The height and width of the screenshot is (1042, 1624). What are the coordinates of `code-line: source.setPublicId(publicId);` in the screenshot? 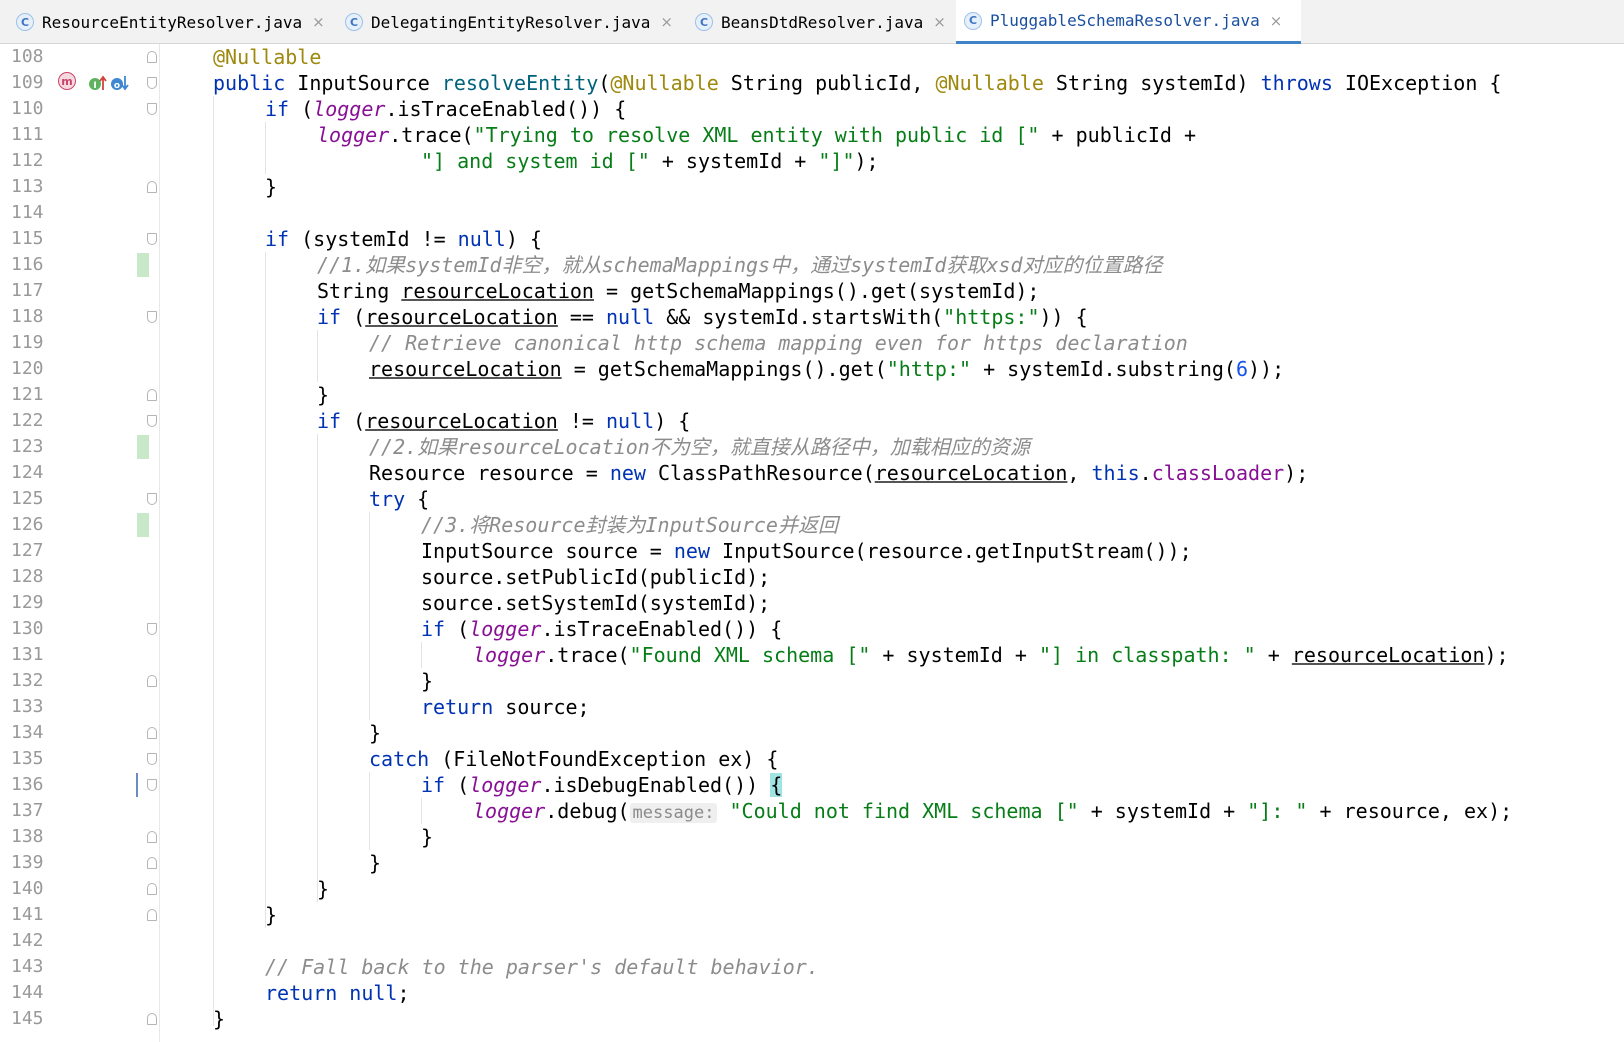 It's located at (595, 577).